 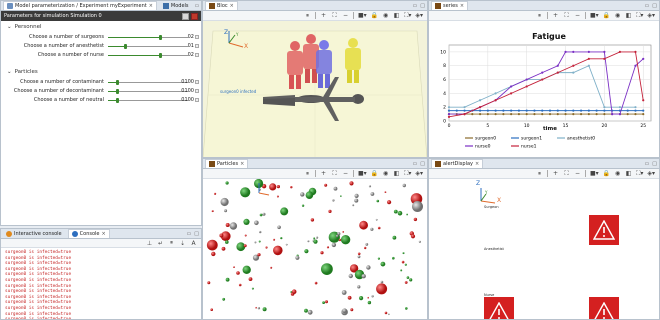 I want to click on particles-view, so click(x=315, y=248).